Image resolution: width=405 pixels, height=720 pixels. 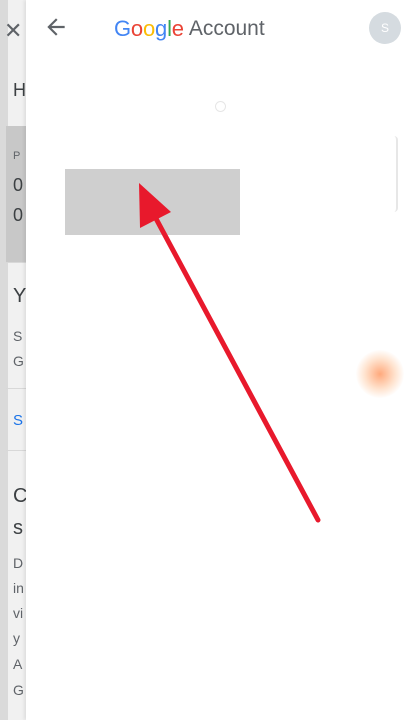 What do you see at coordinates (13, 31) in the screenshot?
I see `close-icon: ✕` at bounding box center [13, 31].